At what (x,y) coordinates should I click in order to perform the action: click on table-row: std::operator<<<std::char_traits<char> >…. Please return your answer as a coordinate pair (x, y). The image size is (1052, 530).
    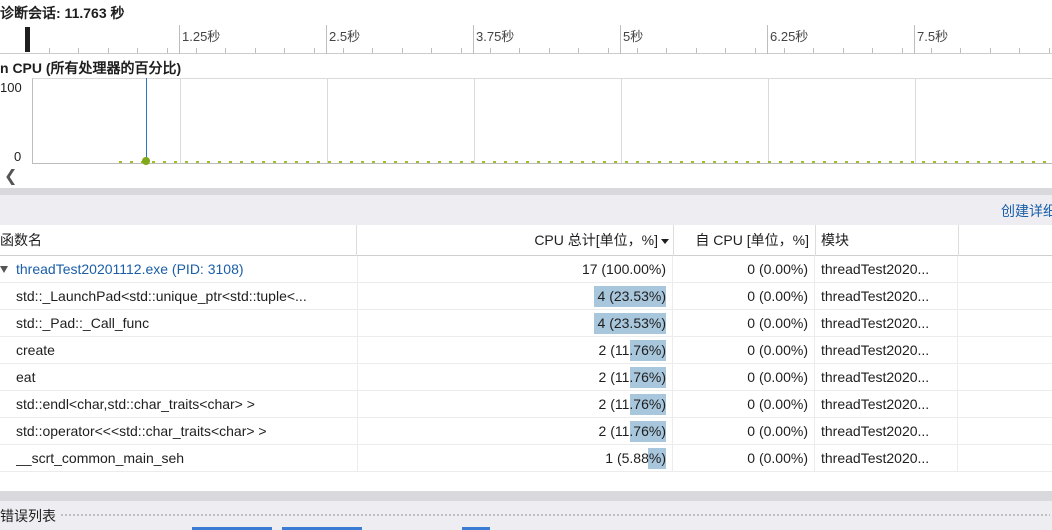
    Looking at the image, I should click on (526, 431).